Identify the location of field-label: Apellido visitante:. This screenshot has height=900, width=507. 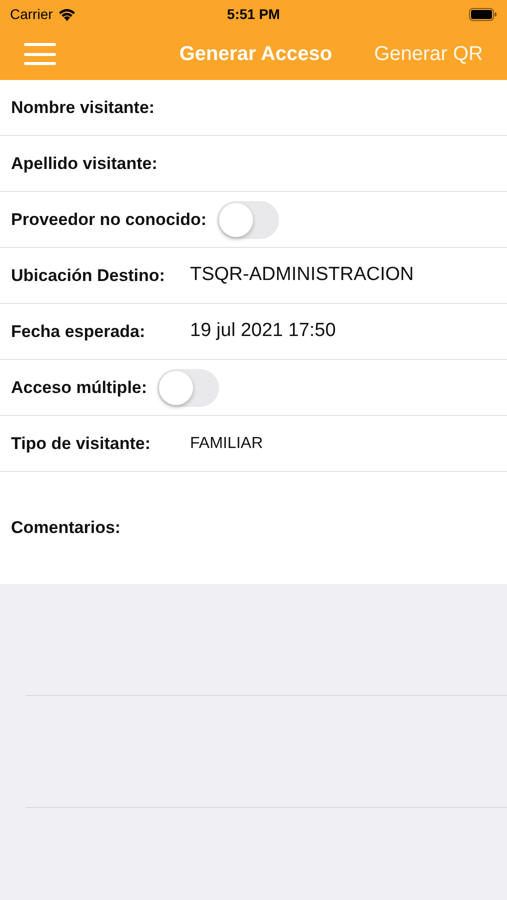
(84, 163).